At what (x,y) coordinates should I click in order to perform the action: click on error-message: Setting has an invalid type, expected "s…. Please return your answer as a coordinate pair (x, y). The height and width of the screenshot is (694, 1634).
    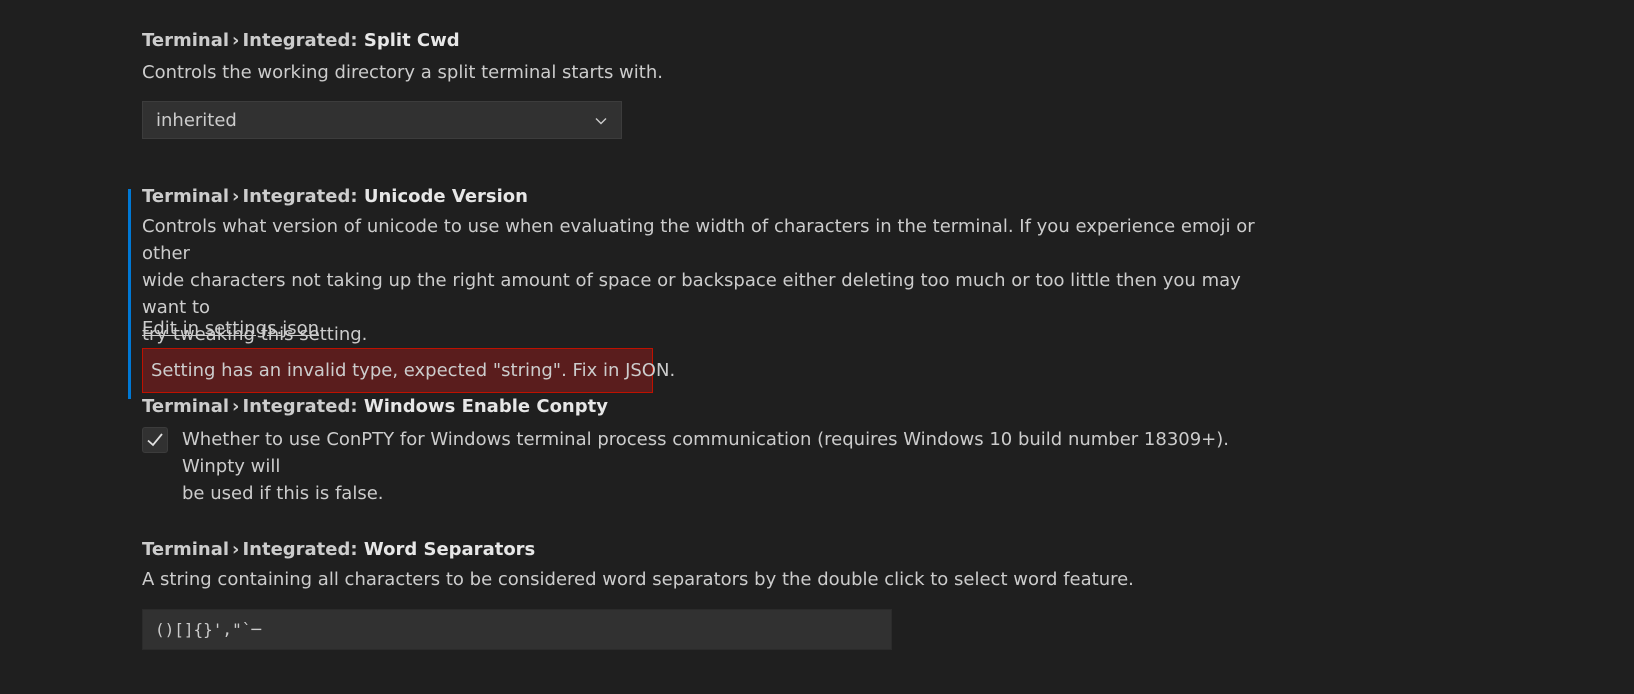
    Looking at the image, I should click on (413, 370).